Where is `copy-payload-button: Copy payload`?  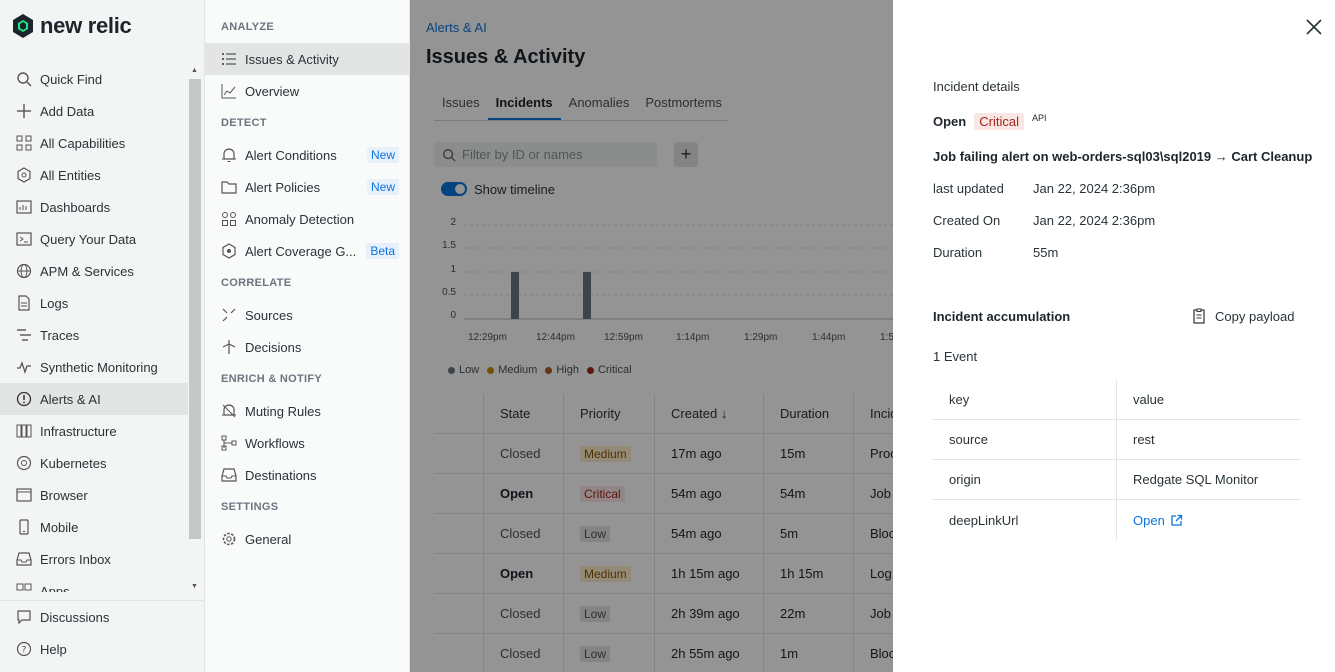
copy-payload-button: Copy payload is located at coordinates (1243, 316).